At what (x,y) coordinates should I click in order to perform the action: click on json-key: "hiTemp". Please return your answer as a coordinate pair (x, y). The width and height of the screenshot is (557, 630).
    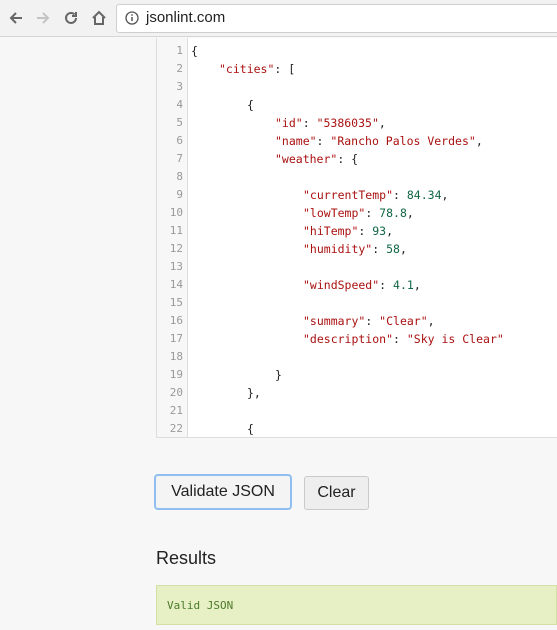
    Looking at the image, I should click on (331, 231).